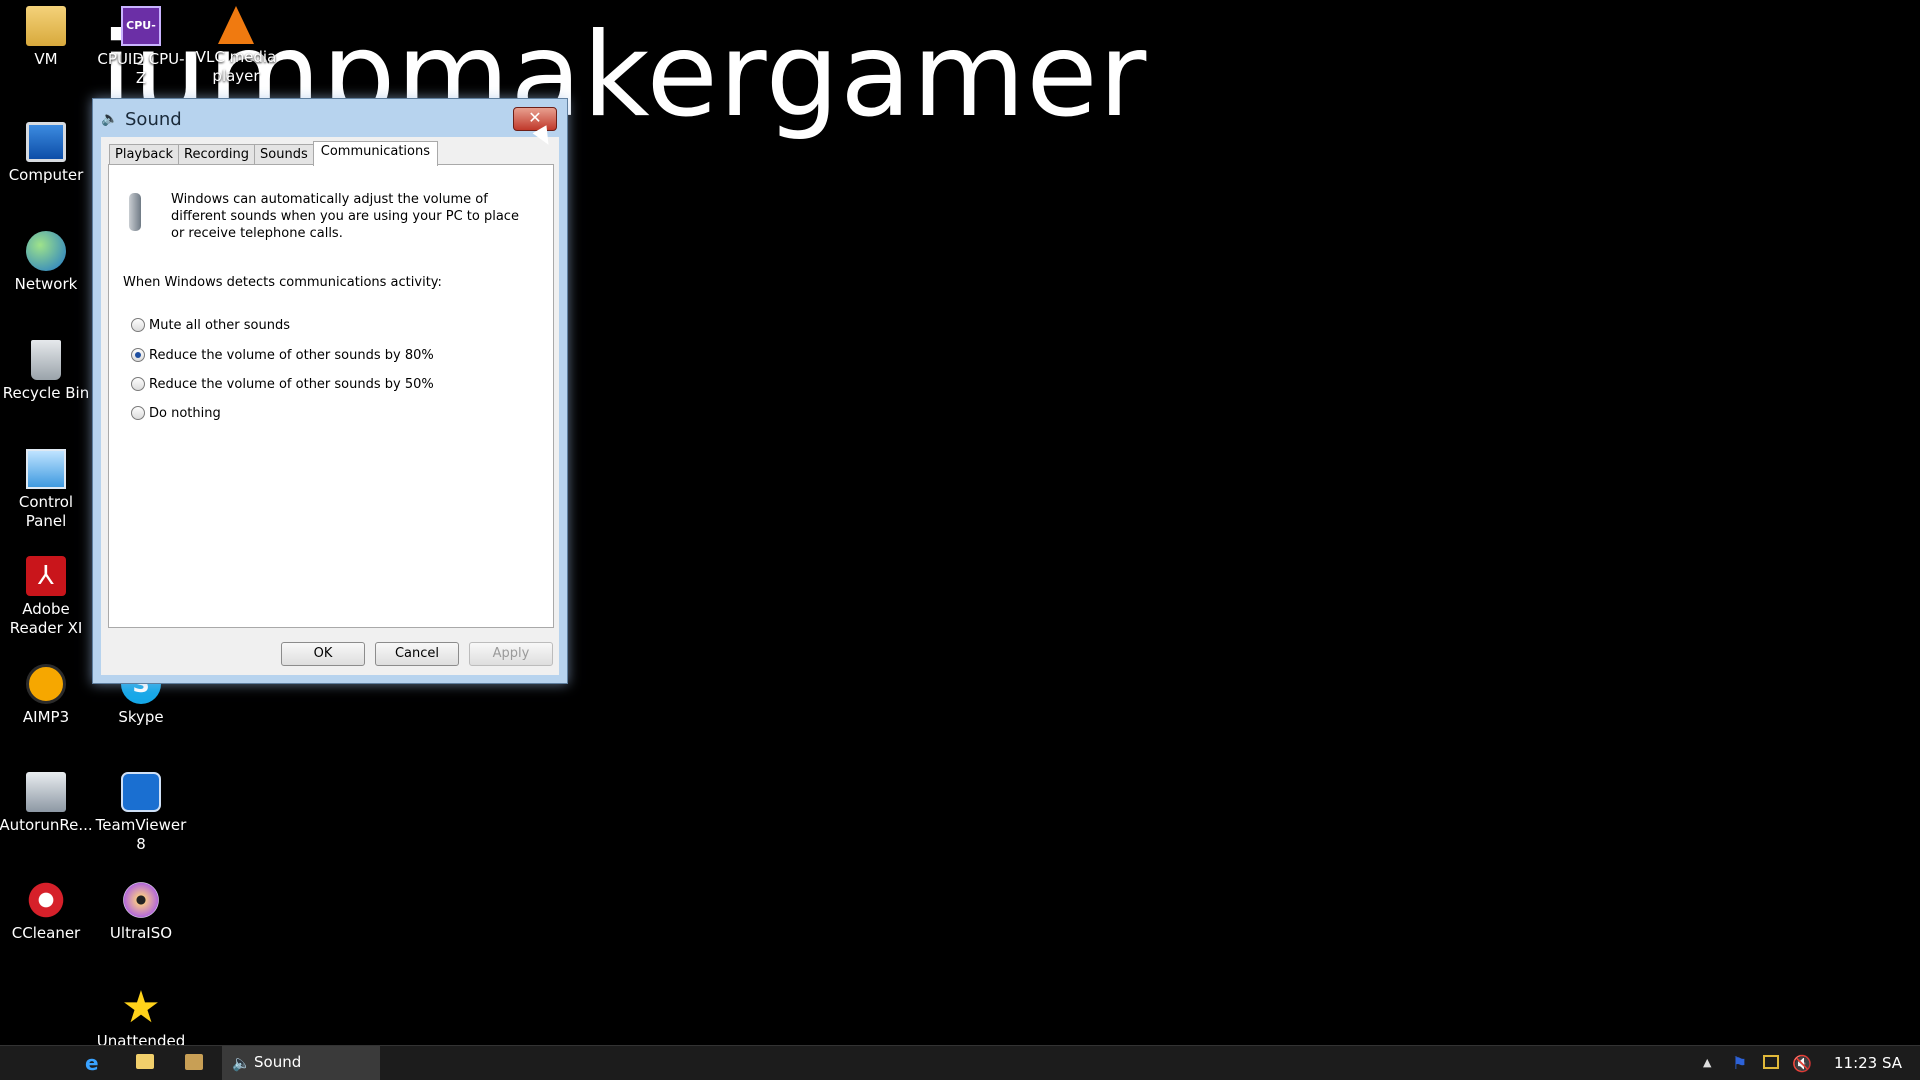 The width and height of the screenshot is (1920, 1080). I want to click on close-icon: ✕, so click(535, 117).